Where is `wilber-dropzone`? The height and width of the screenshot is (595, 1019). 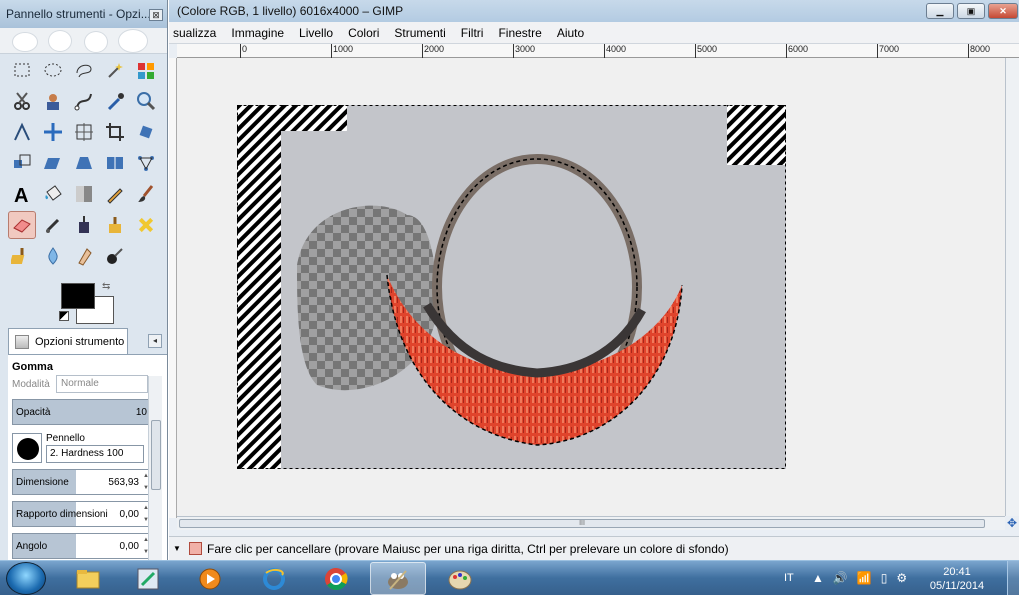 wilber-dropzone is located at coordinates (83, 41).